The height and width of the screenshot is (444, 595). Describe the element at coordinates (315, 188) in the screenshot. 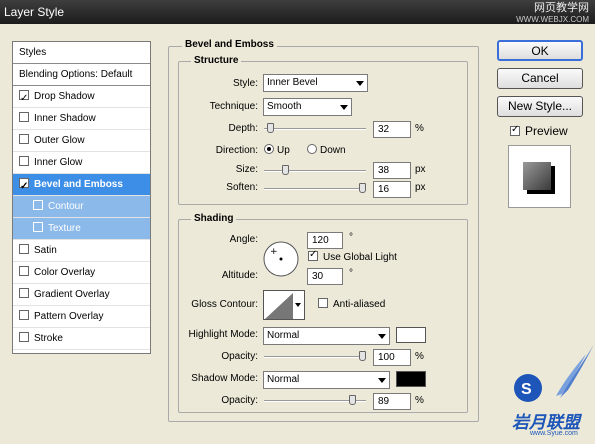

I see `soften-slider` at that location.